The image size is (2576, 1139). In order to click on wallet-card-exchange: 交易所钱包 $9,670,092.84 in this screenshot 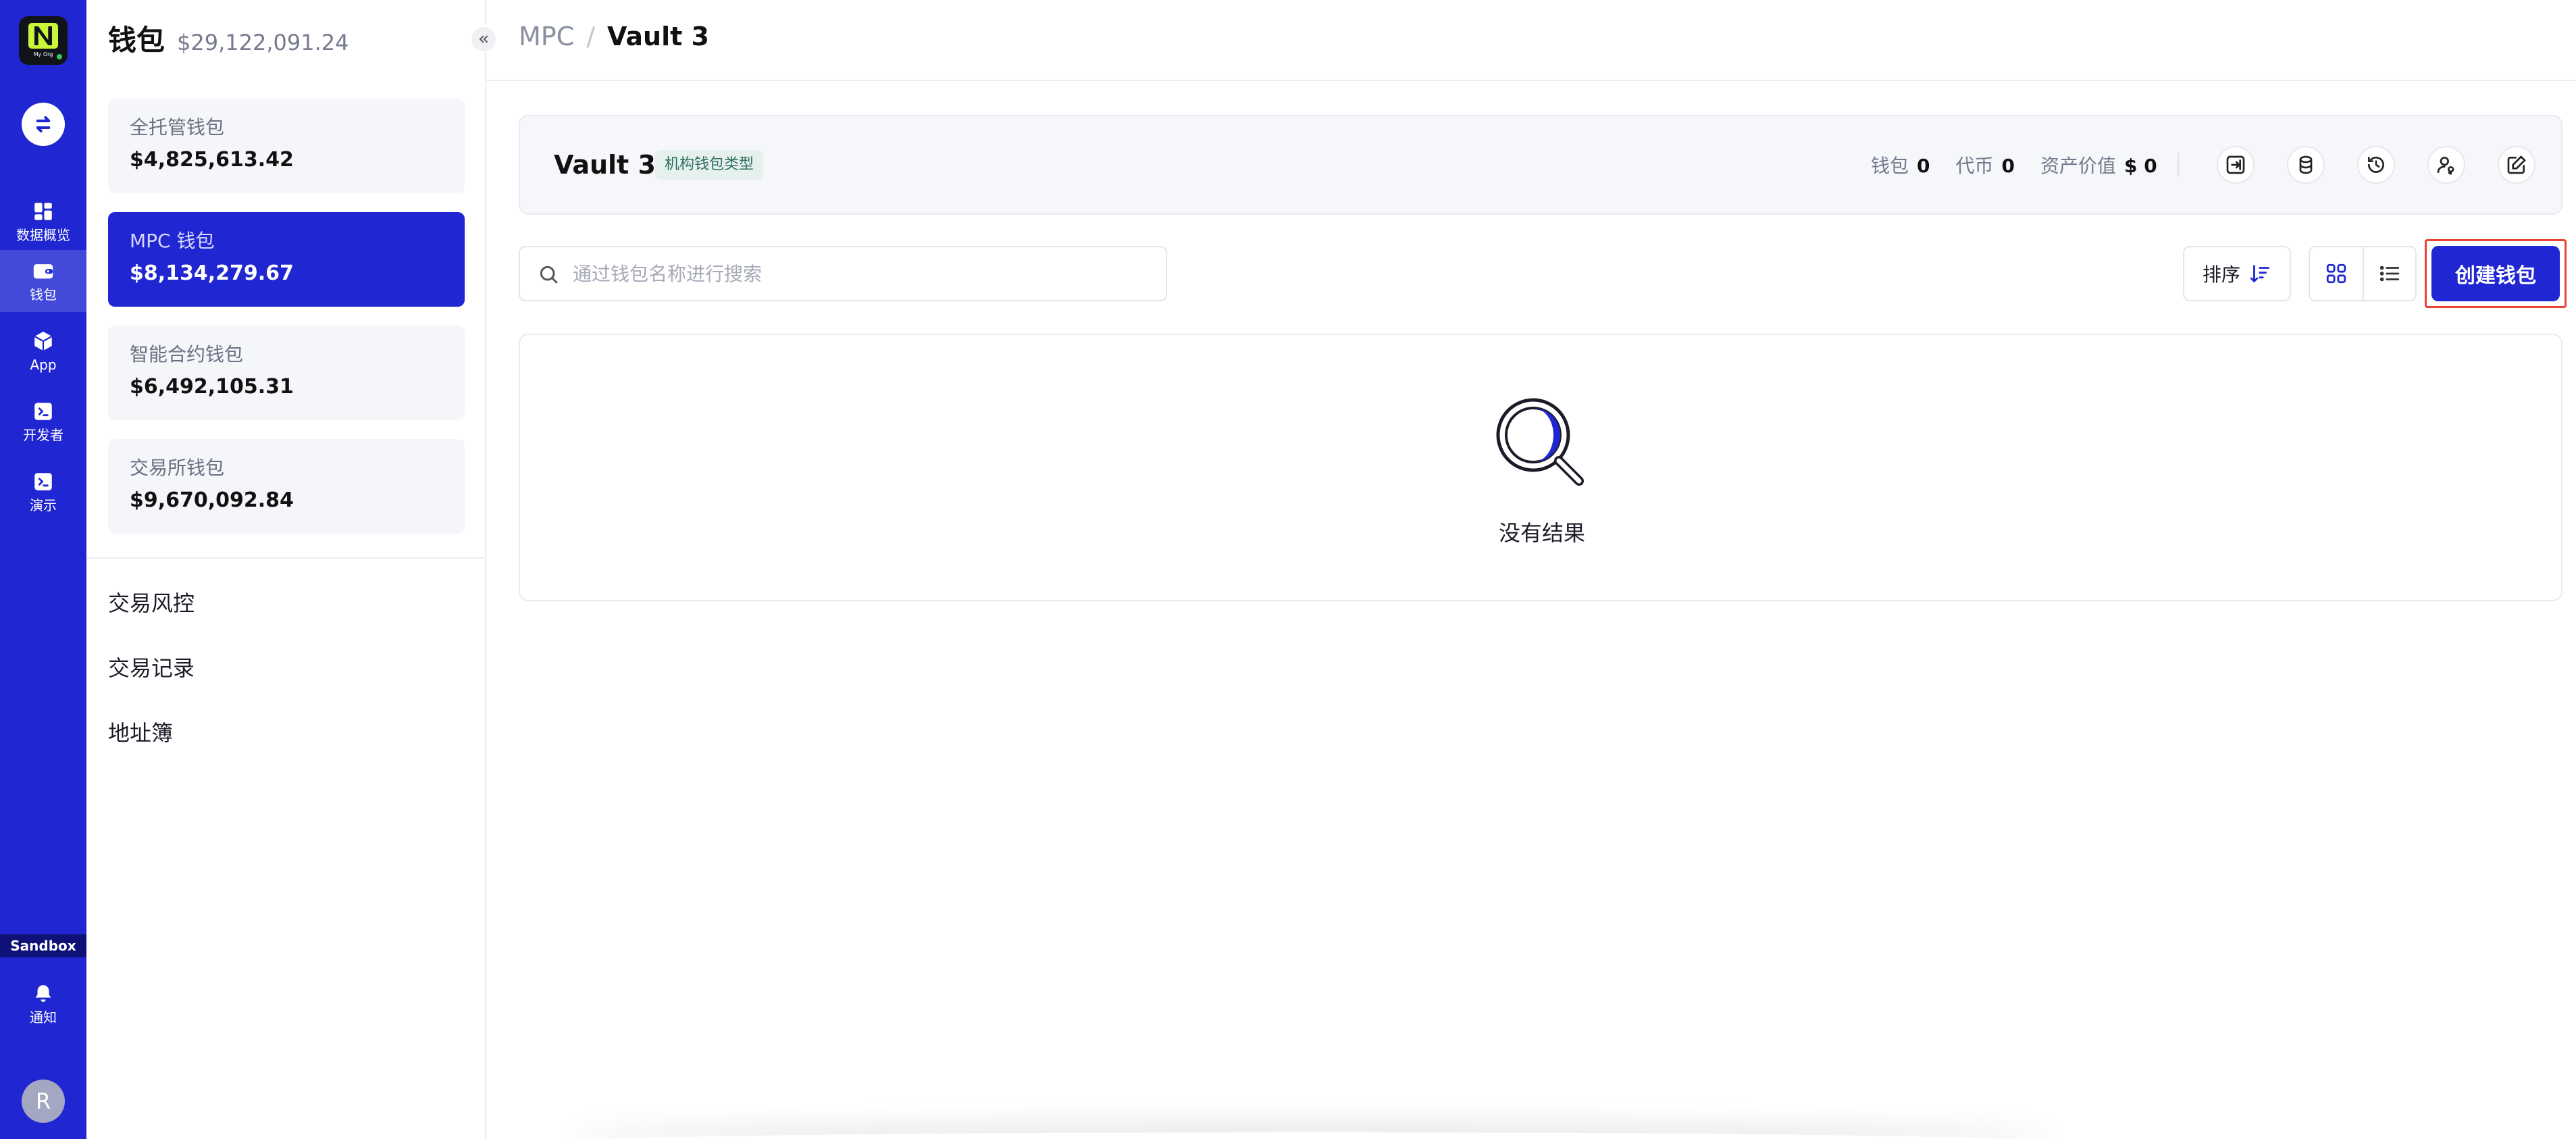, I will do `click(286, 486)`.